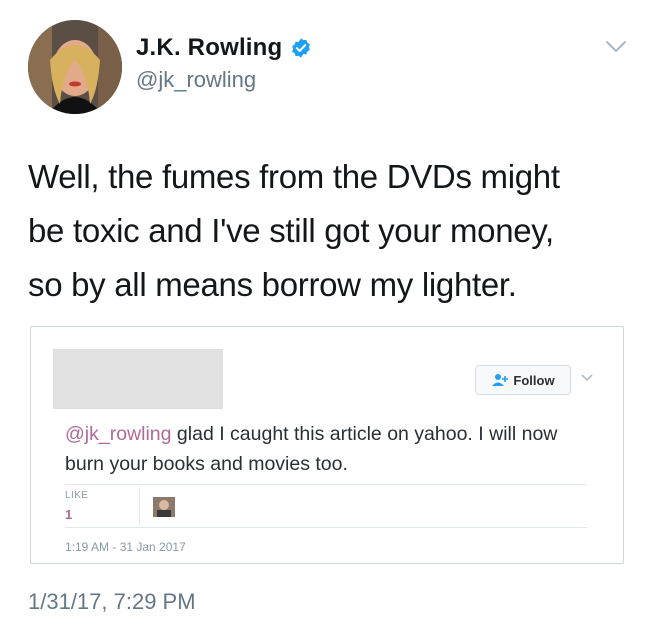  What do you see at coordinates (196, 80) in the screenshot?
I see `author-handle: @jk_rowling` at bounding box center [196, 80].